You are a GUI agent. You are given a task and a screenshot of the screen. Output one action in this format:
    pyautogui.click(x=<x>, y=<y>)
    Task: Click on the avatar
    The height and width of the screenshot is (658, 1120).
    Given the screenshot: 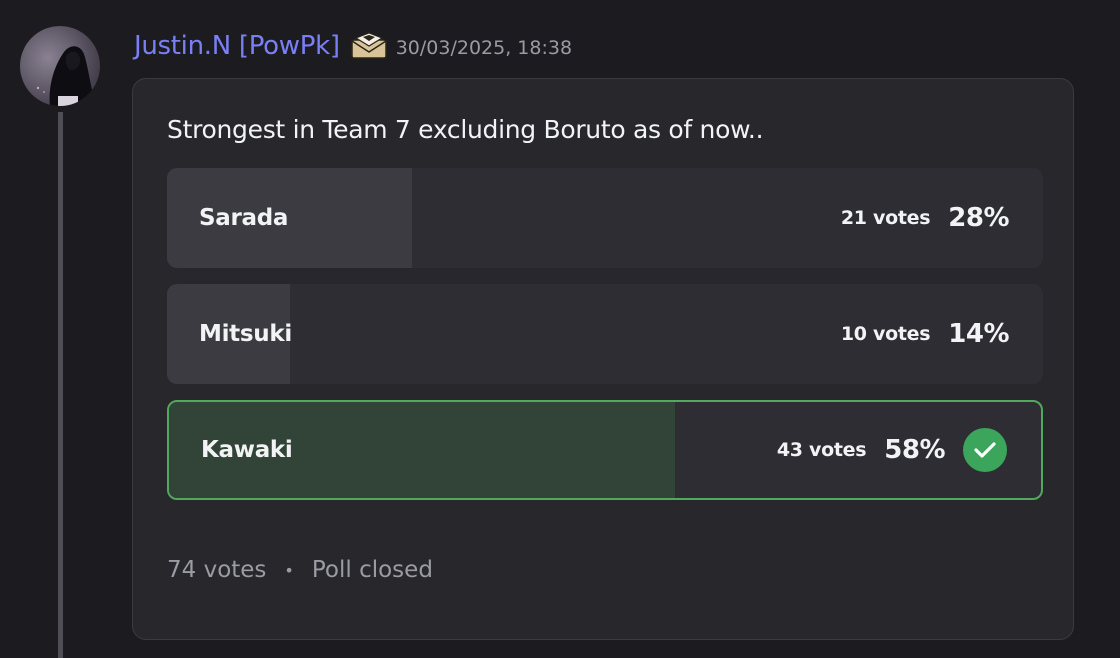 What is the action you would take?
    pyautogui.click(x=60, y=66)
    